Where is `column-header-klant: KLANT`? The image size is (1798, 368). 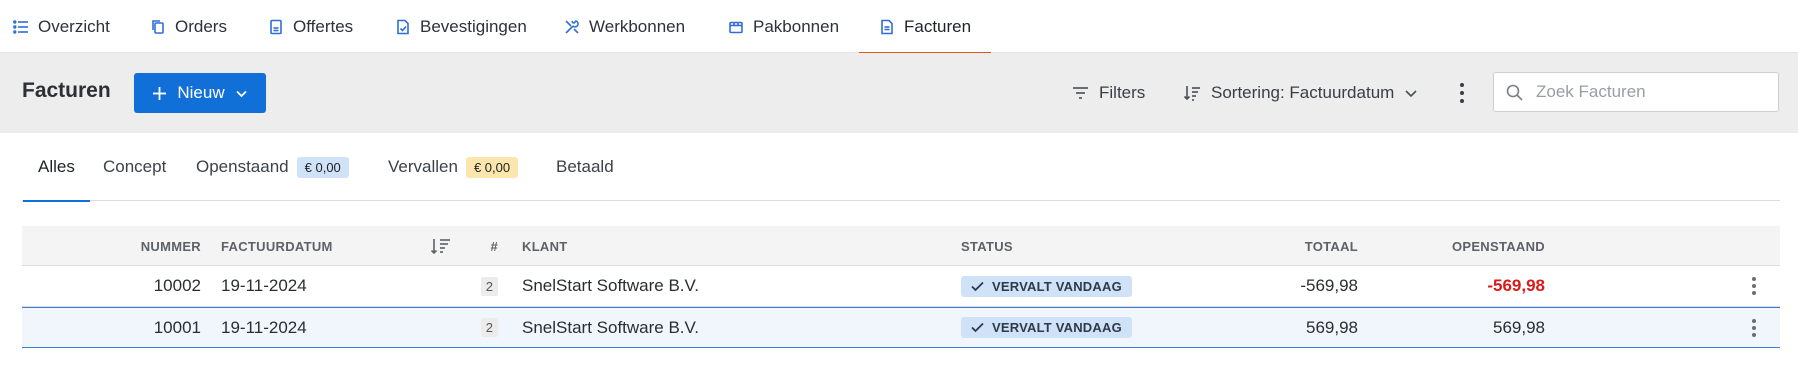
column-header-klant: KLANT is located at coordinates (622, 246).